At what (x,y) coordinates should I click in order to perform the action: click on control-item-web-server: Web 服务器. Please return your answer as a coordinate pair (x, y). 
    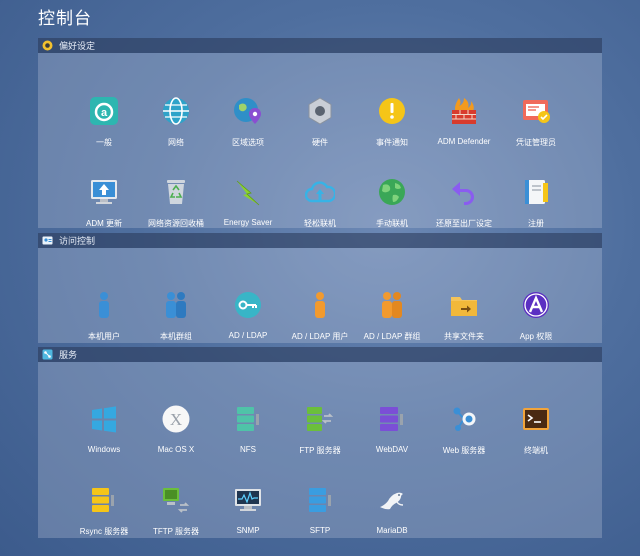
    Looking at the image, I should click on (464, 428).